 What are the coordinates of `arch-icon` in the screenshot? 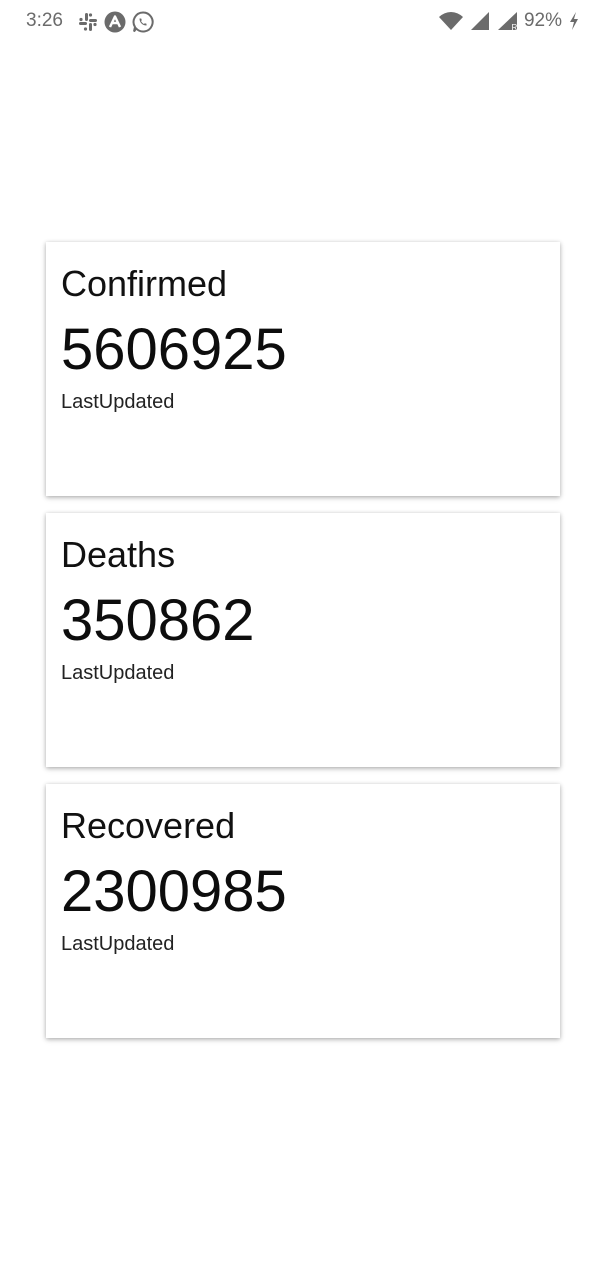 It's located at (115, 22).